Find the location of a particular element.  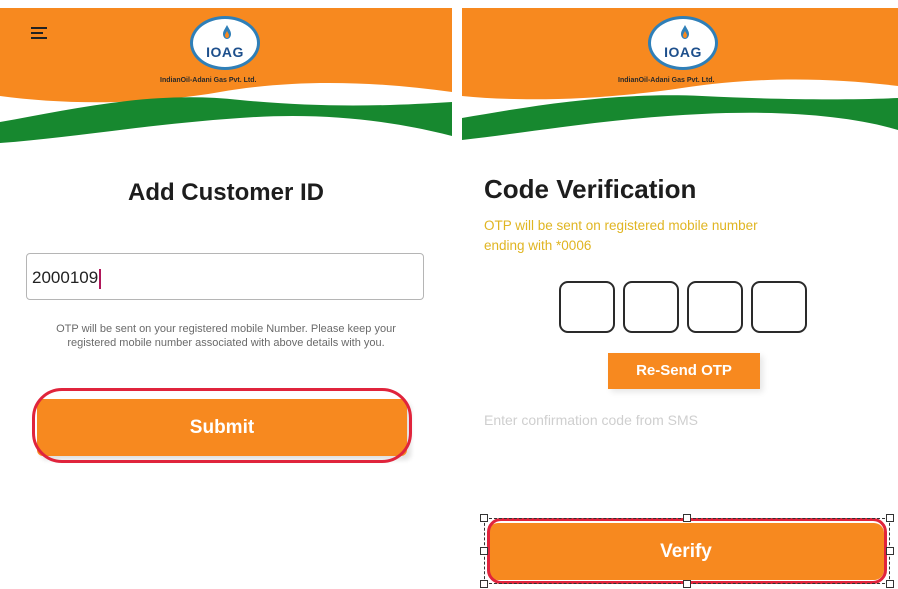

confirmation-code-hint: Enter confirmation code from SMS is located at coordinates (591, 420).